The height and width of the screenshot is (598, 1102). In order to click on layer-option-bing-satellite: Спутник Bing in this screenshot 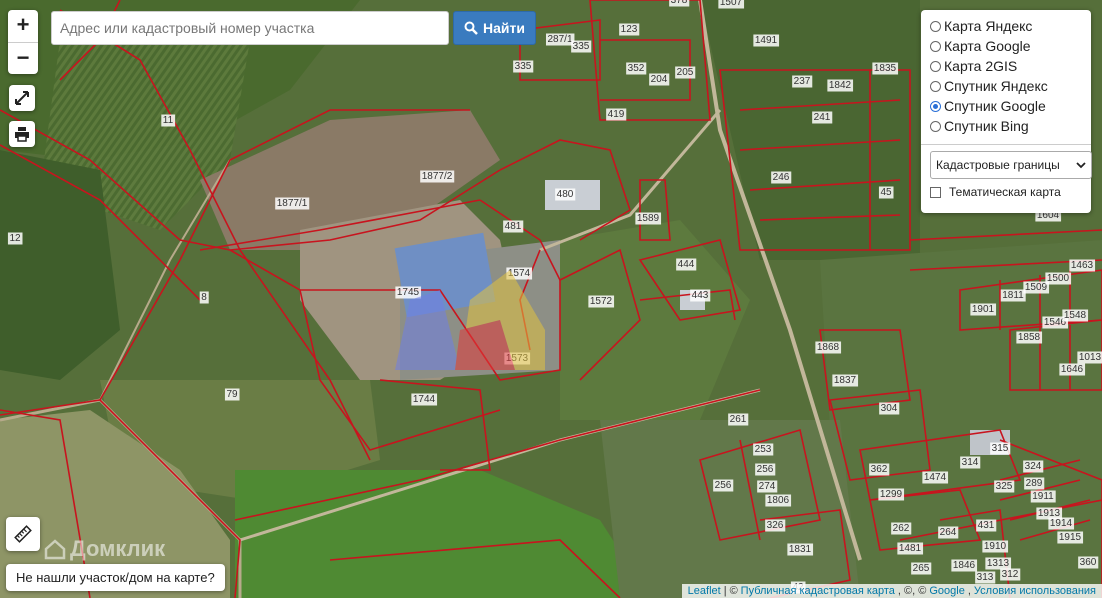, I will do `click(1006, 126)`.